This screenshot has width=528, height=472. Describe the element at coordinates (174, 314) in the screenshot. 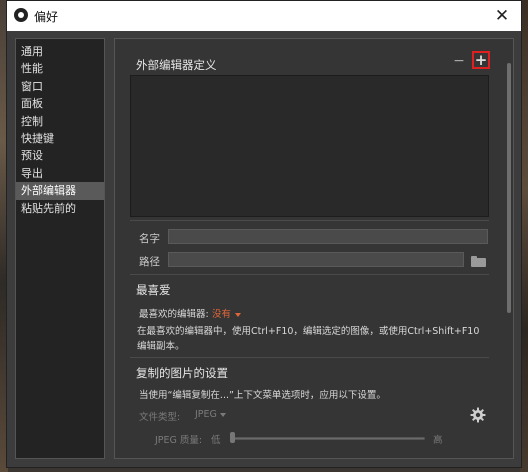

I see `favorite-editor-label: 最喜欢的编辑器:` at that location.